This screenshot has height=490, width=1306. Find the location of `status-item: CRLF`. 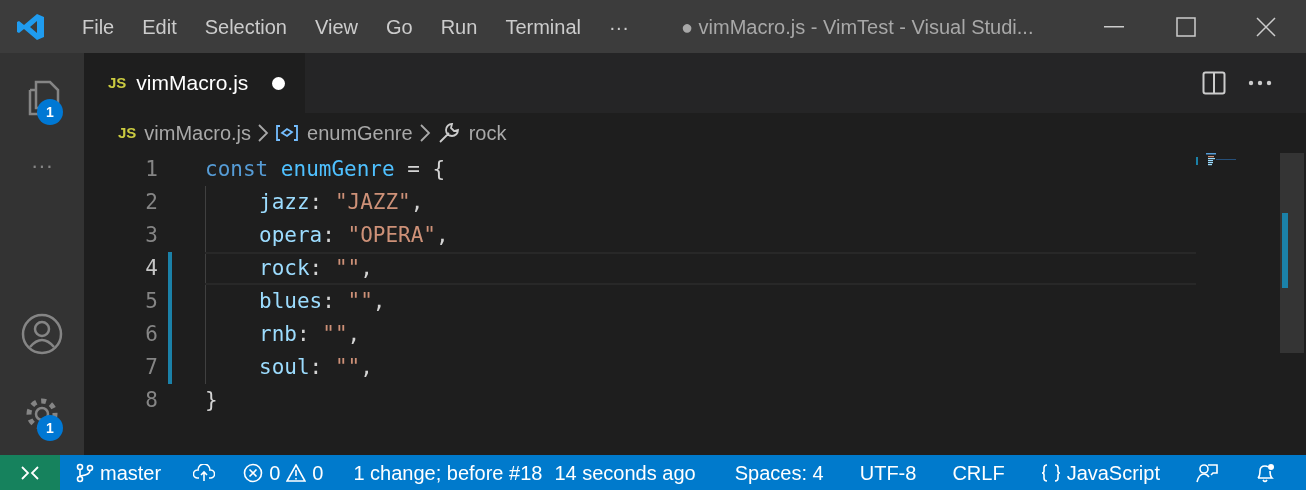

status-item: CRLF is located at coordinates (978, 472).